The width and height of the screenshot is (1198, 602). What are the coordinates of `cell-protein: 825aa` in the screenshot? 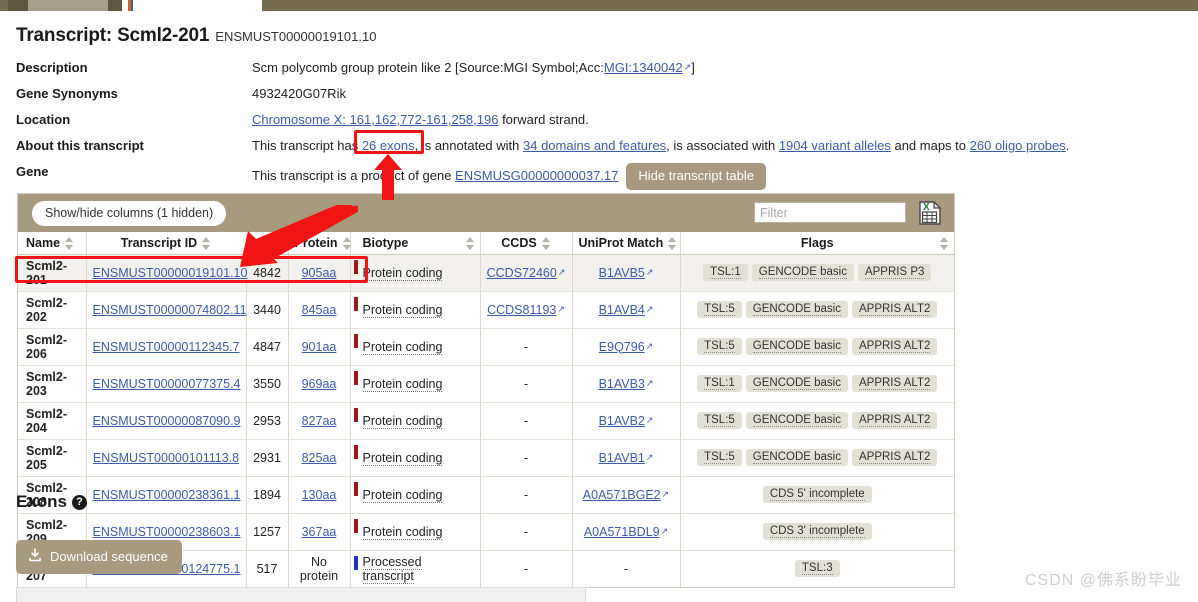 It's located at (319, 458).